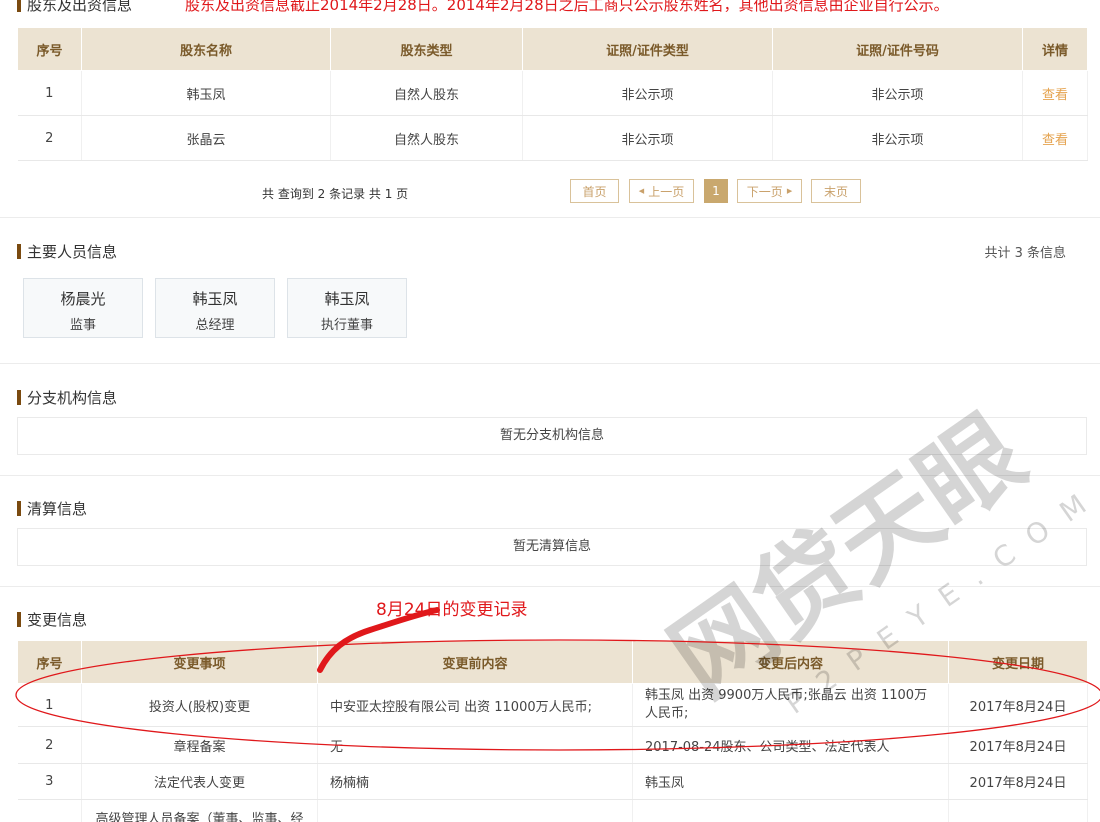 The image size is (1100, 822). I want to click on branches-section-title: 分支机构信息, so click(67, 397).